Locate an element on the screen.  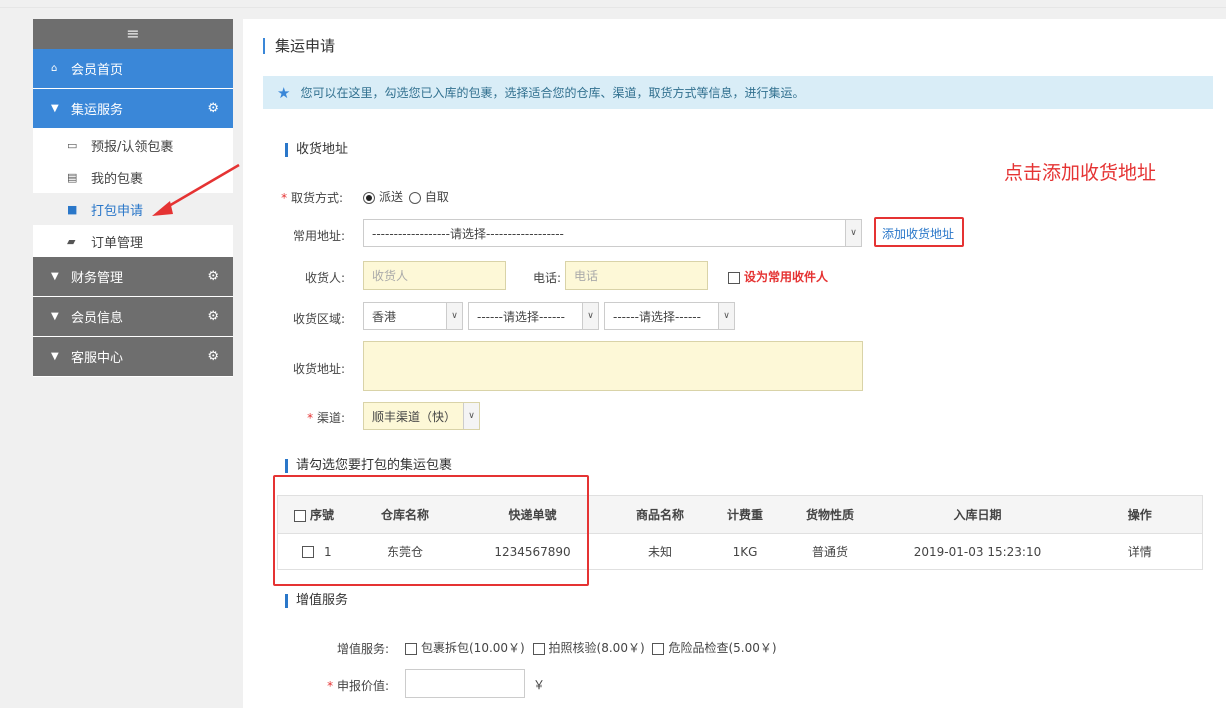
radio-delivery is located at coordinates (369, 197).